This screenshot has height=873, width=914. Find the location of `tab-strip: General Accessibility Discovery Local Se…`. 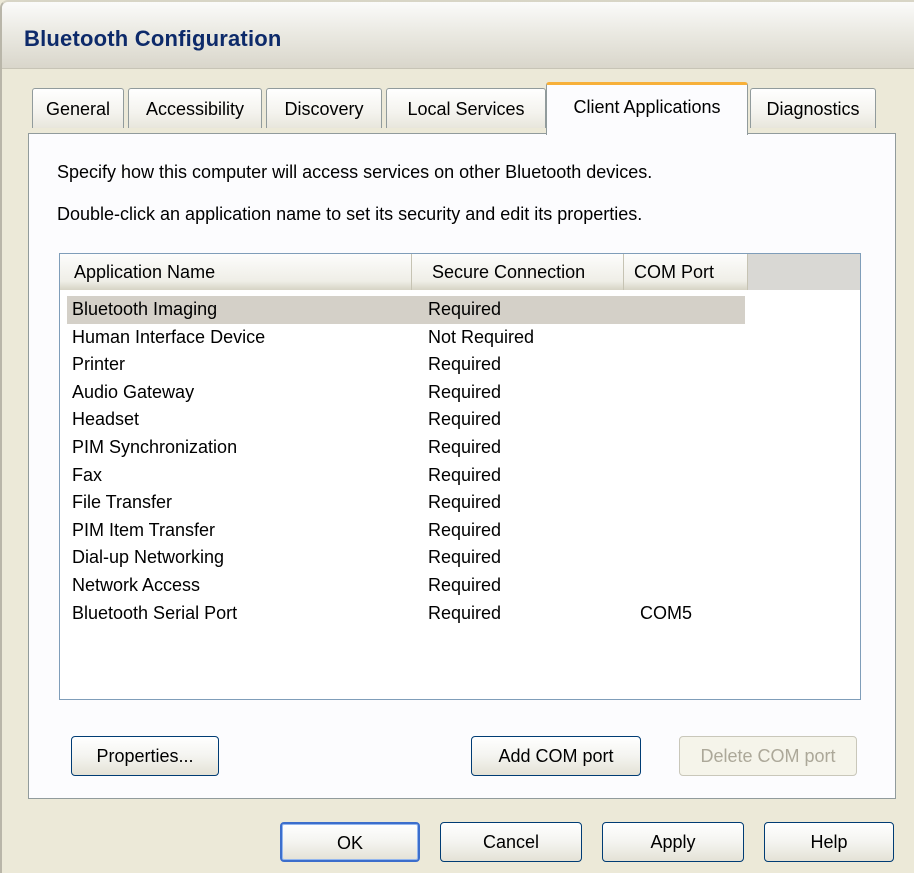

tab-strip: General Accessibility Discovery Local Se… is located at coordinates (462, 108).